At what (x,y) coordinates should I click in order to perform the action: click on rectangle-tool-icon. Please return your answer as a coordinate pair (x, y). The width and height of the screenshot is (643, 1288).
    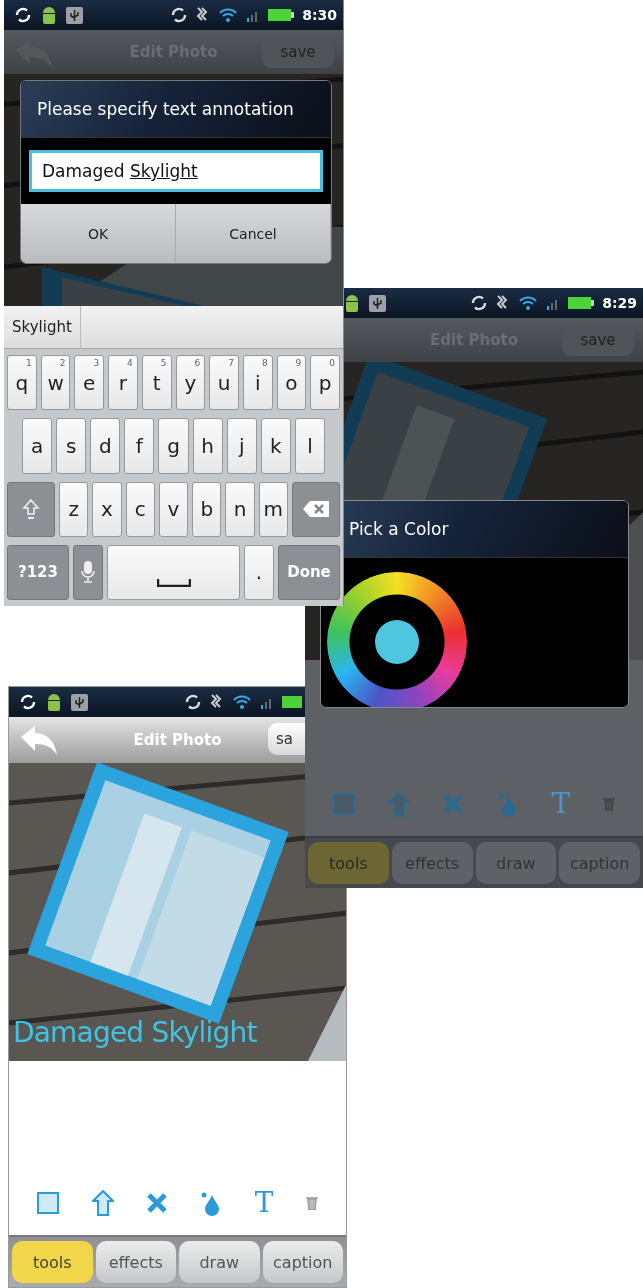
    Looking at the image, I should click on (48, 1203).